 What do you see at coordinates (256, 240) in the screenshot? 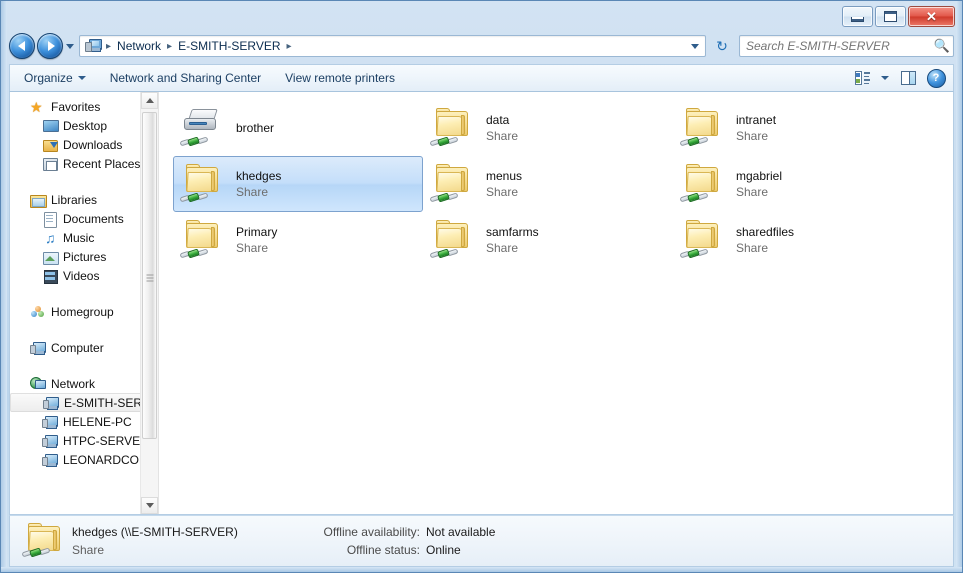
I see `list-item-text: Primary Share` at bounding box center [256, 240].